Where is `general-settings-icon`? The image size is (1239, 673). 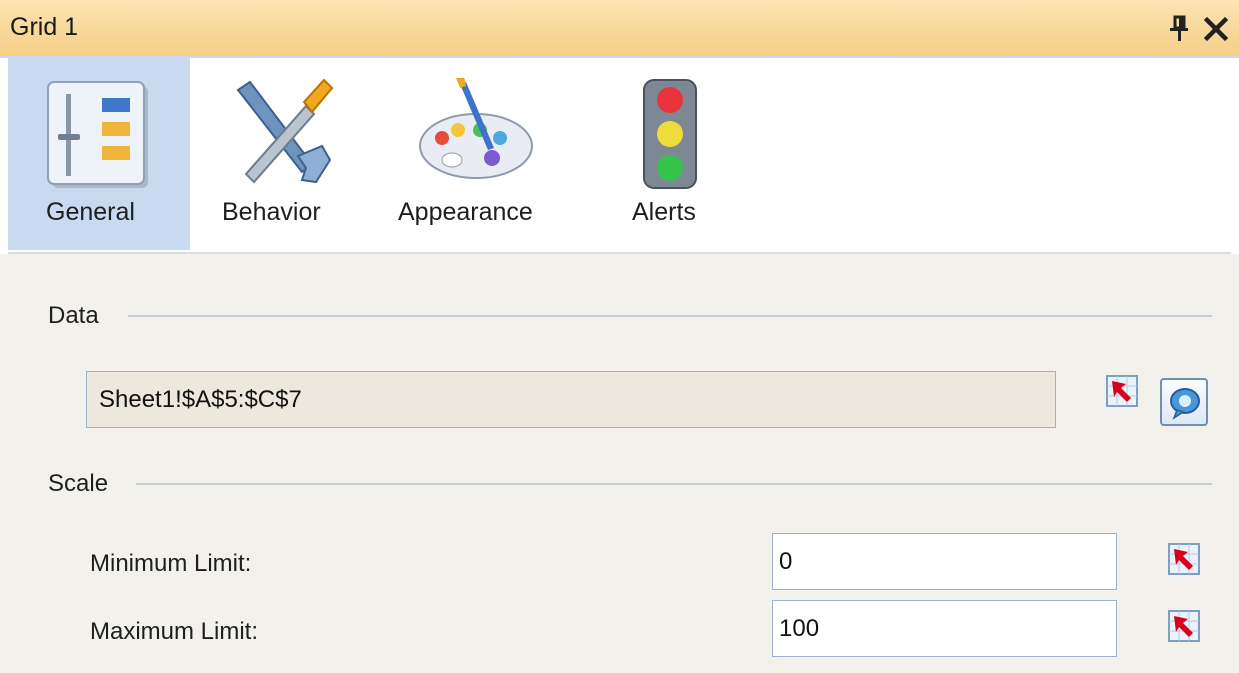 general-settings-icon is located at coordinates (97, 134).